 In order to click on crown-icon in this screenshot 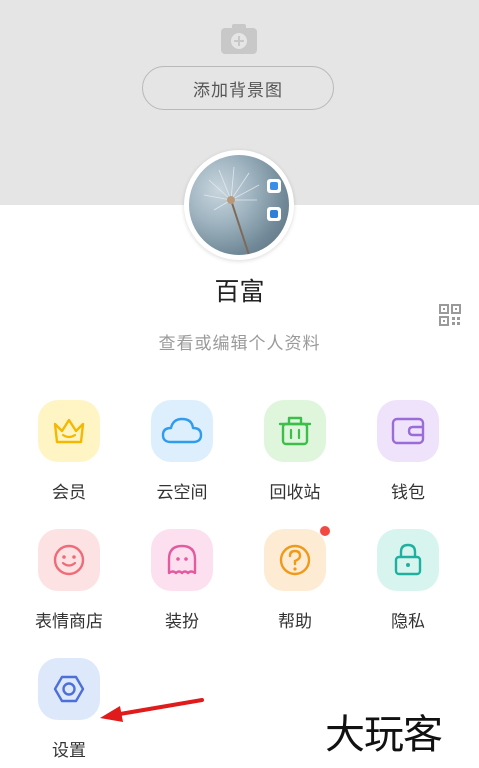, I will do `click(69, 431)`.